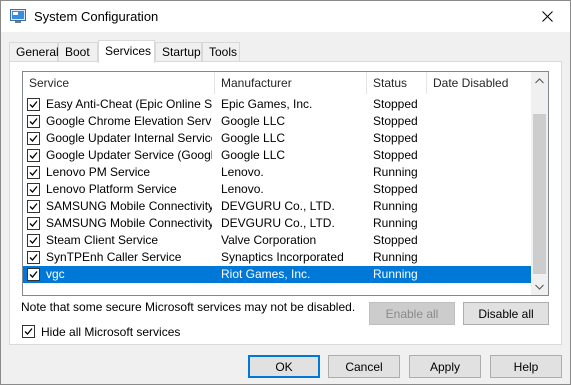 The image size is (571, 385). What do you see at coordinates (102, 240) in the screenshot?
I see `service-name: Steam Client Service` at bounding box center [102, 240].